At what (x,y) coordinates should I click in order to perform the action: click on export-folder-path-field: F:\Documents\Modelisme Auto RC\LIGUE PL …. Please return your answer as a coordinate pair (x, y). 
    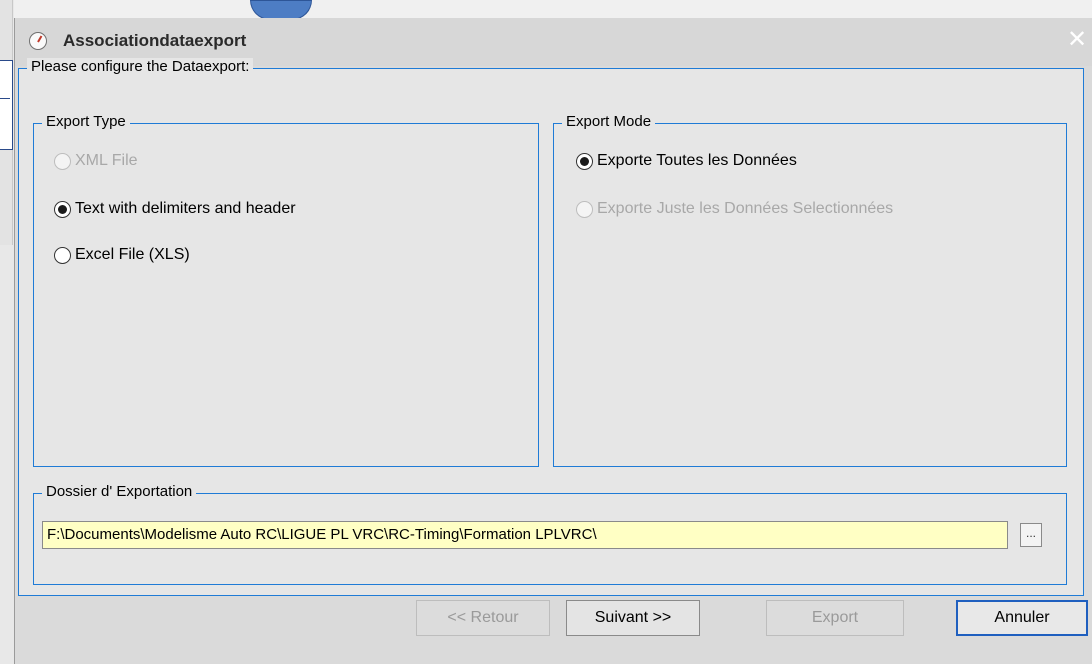
    Looking at the image, I should click on (525, 535).